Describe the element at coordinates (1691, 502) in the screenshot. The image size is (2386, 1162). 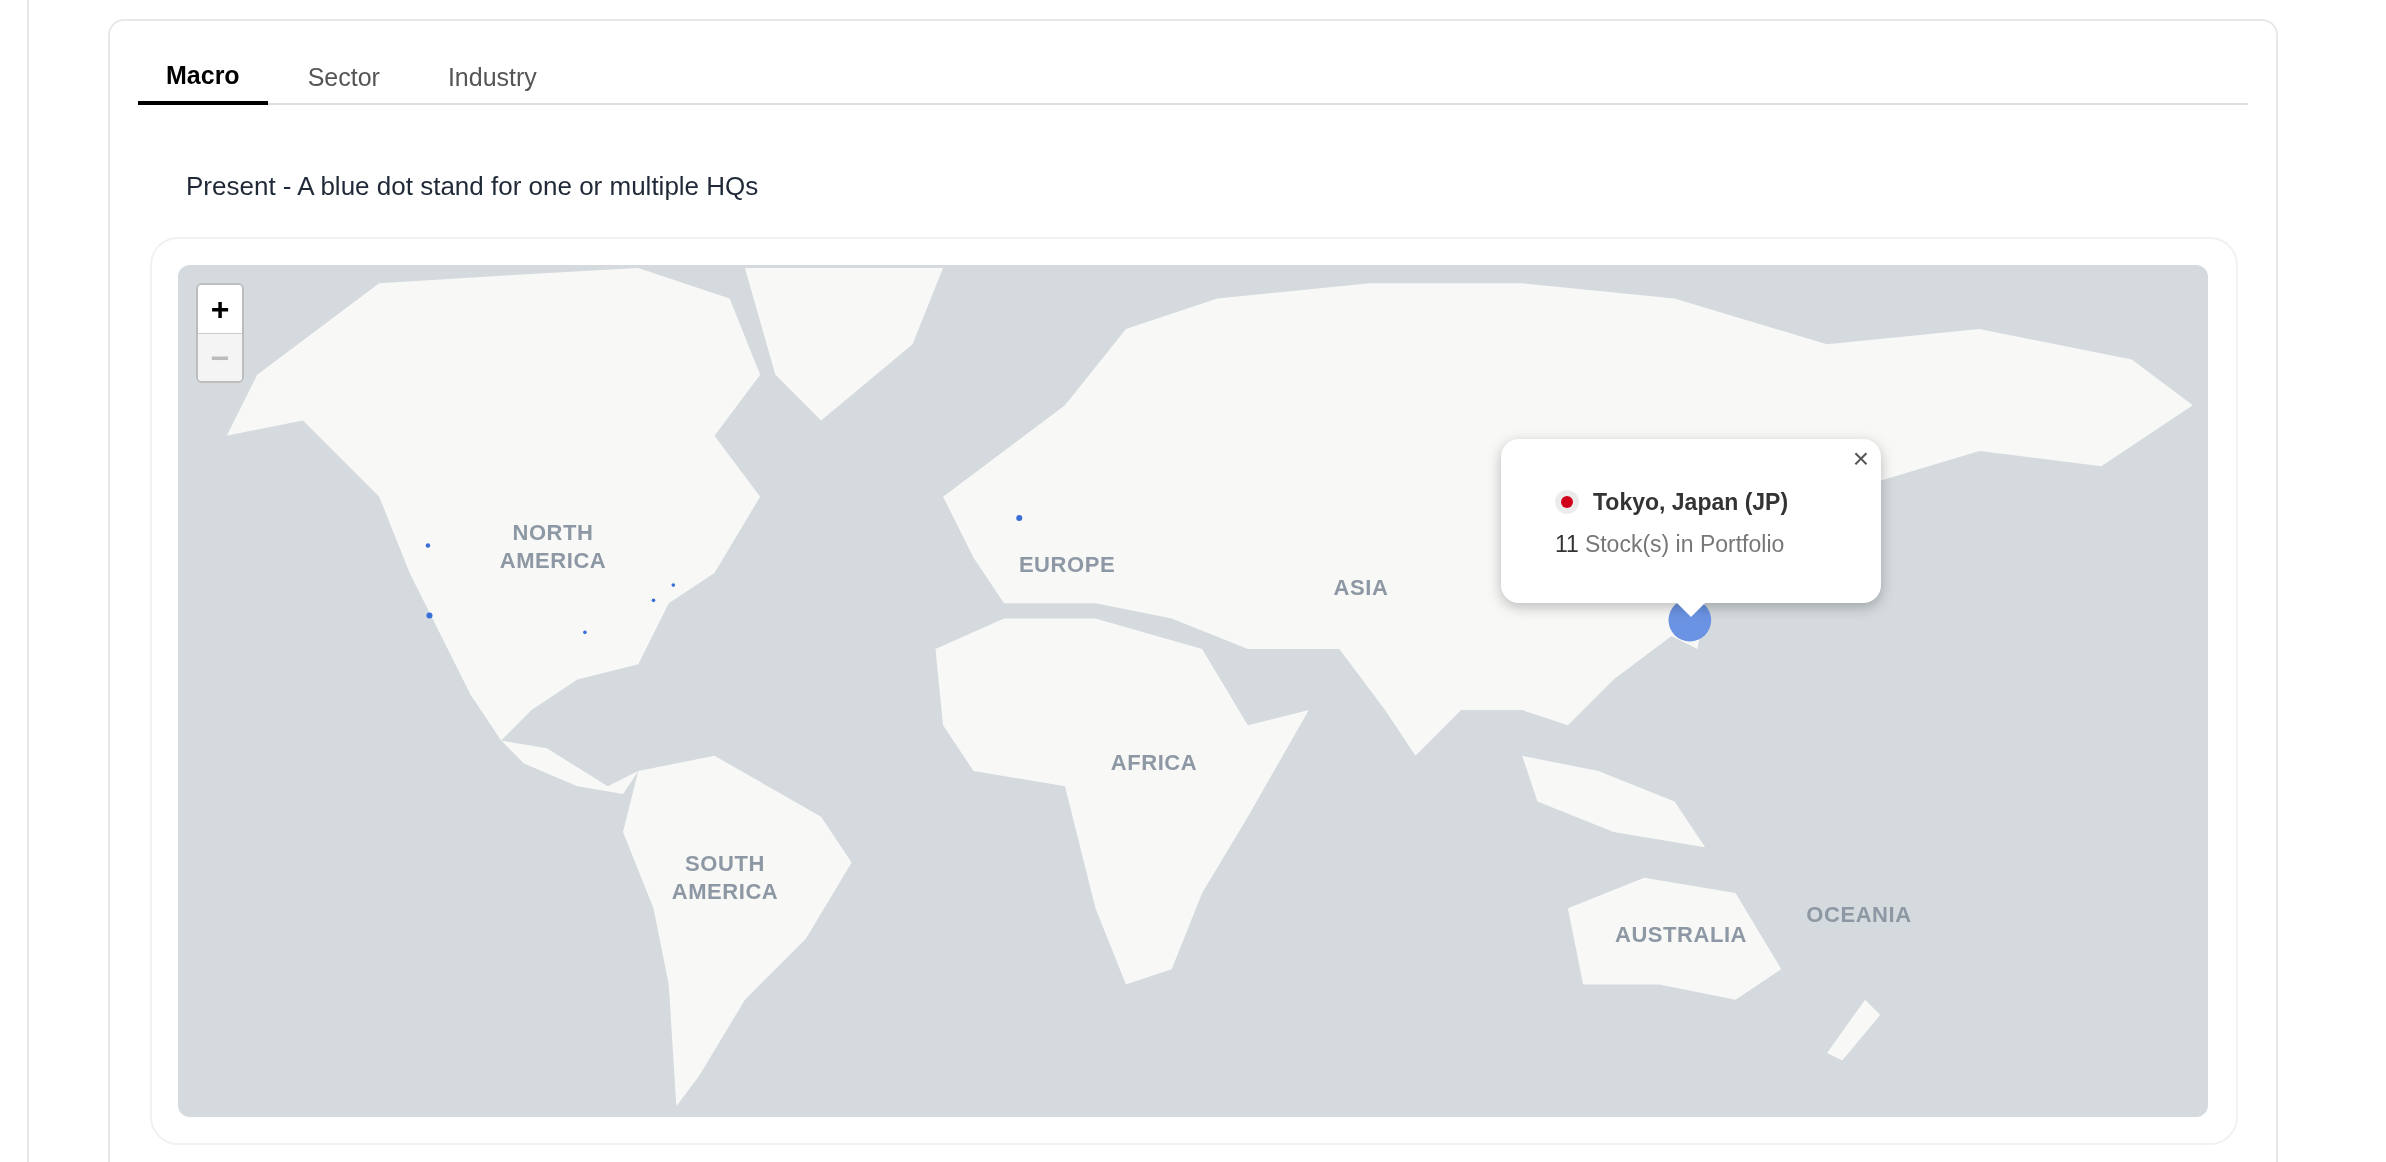
I see `popup-title: Tokyo, Japan (JP)` at that location.